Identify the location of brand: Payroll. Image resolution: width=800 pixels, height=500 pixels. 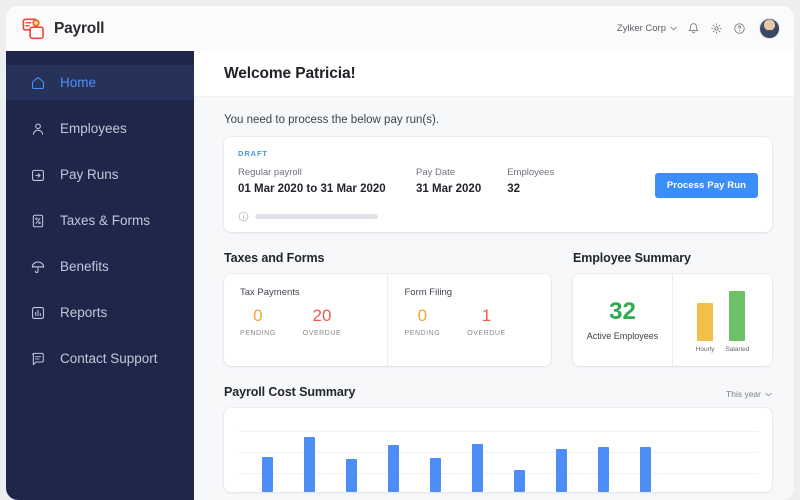
(63, 29).